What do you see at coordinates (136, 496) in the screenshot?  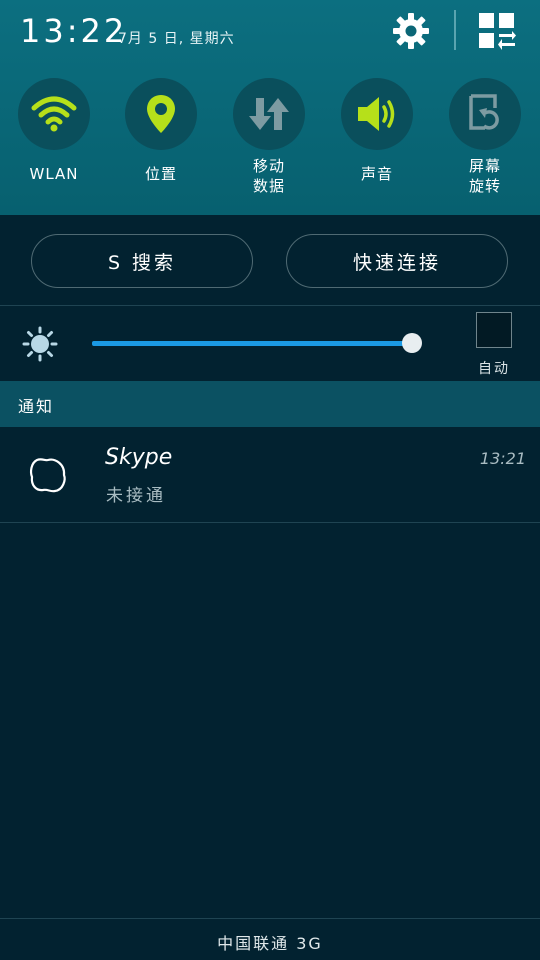 I see `notification-text: 未接通` at bounding box center [136, 496].